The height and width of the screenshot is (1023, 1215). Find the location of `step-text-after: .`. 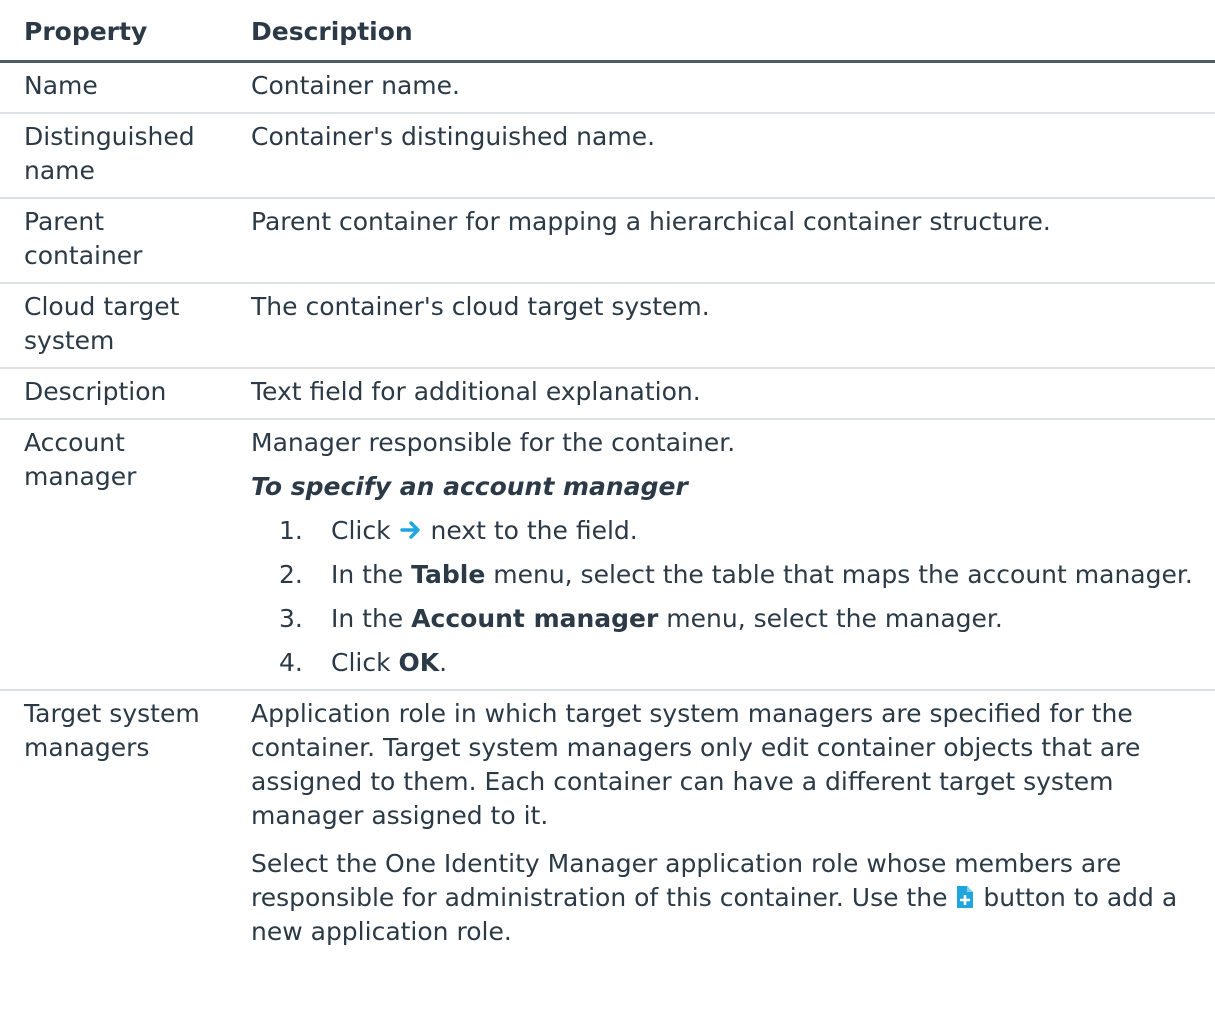

step-text-after: . is located at coordinates (443, 662).